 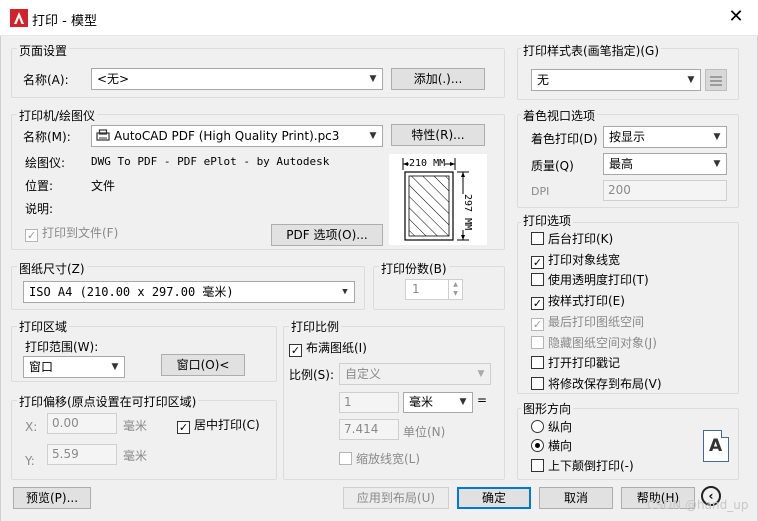 What do you see at coordinates (551, 446) in the screenshot?
I see `landscape-radio: 横向` at bounding box center [551, 446].